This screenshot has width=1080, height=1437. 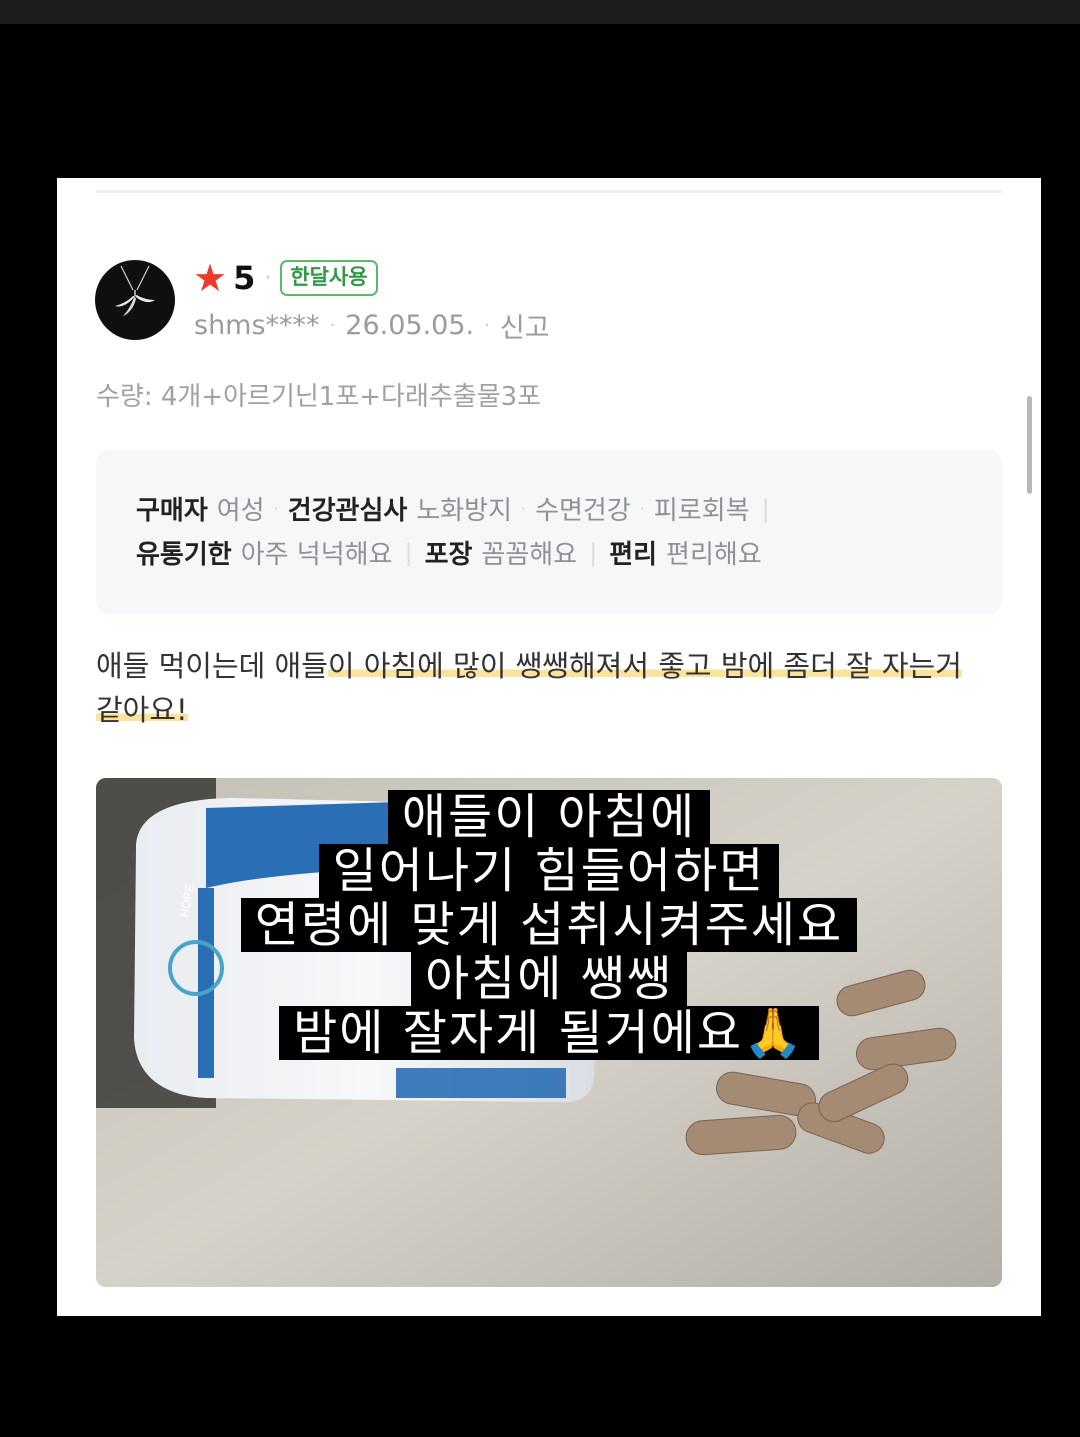 What do you see at coordinates (529, 555) in the screenshot?
I see `attr-value: 꼼꼼해요` at bounding box center [529, 555].